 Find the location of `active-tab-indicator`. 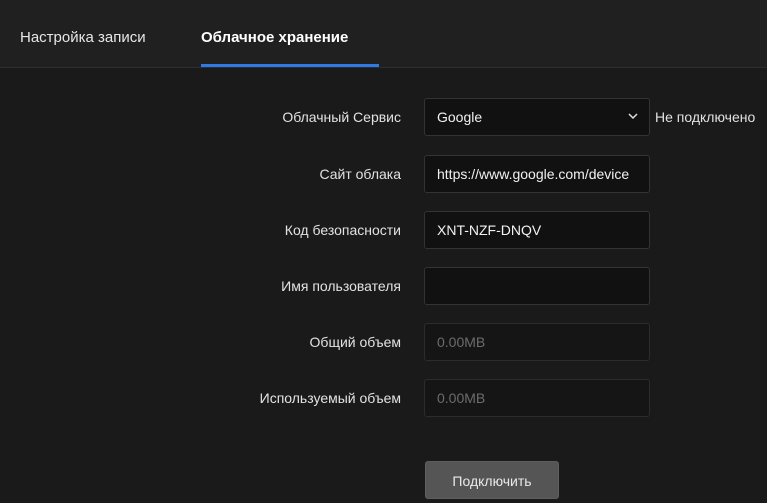

active-tab-indicator is located at coordinates (290, 65).